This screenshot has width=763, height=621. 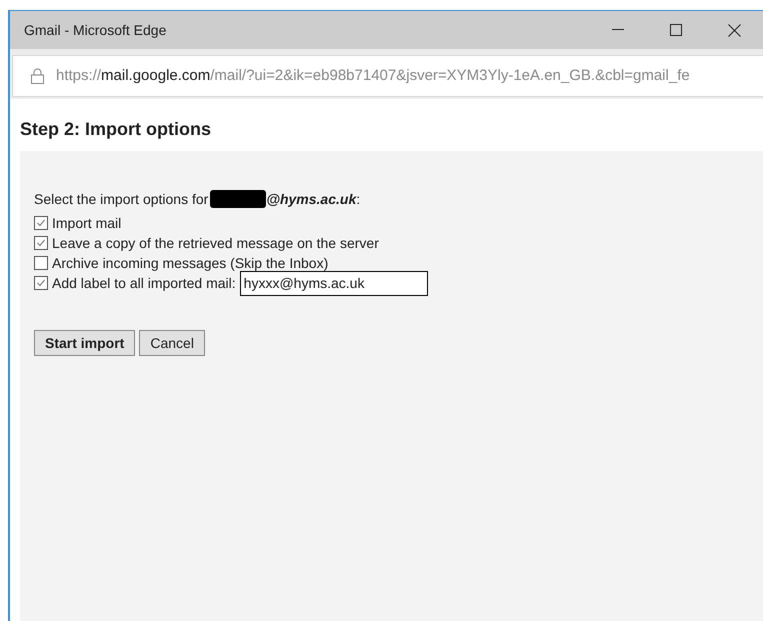 What do you see at coordinates (311, 199) in the screenshot?
I see `email-address: @hyms.ac.uk` at bounding box center [311, 199].